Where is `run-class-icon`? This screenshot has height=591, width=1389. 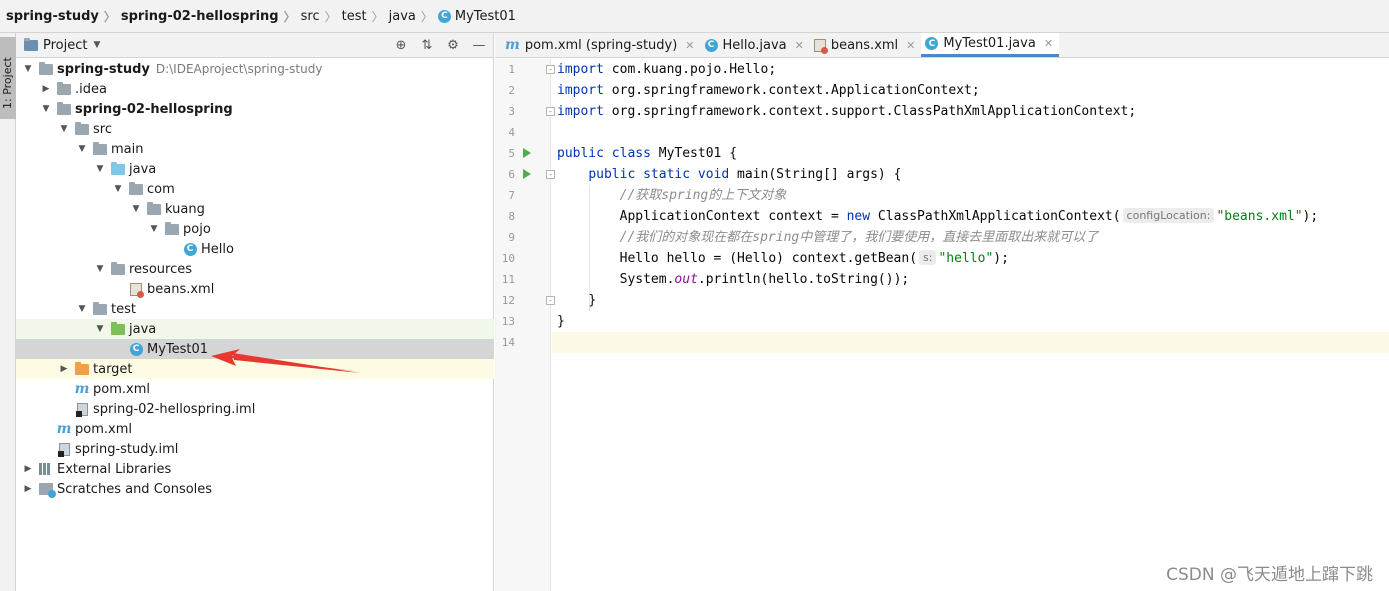 run-class-icon is located at coordinates (527, 153).